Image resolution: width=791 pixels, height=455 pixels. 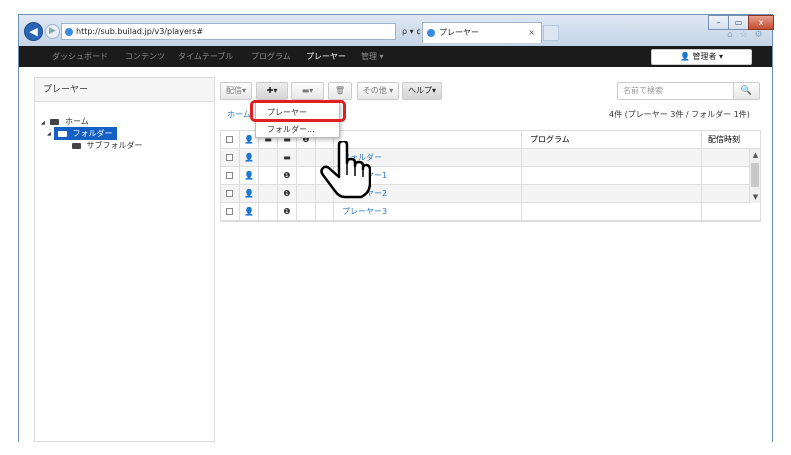 What do you see at coordinates (372, 56) in the screenshot?
I see `nav-admin-menu: 管理 ▾` at bounding box center [372, 56].